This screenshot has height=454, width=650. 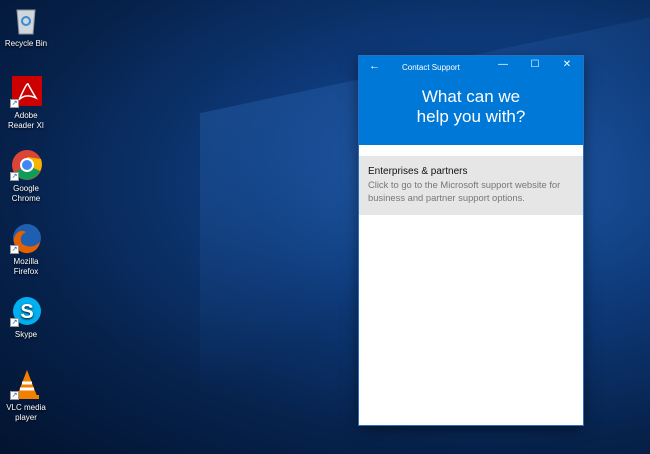 I want to click on window-title: Contact Support, so click(x=431, y=67).